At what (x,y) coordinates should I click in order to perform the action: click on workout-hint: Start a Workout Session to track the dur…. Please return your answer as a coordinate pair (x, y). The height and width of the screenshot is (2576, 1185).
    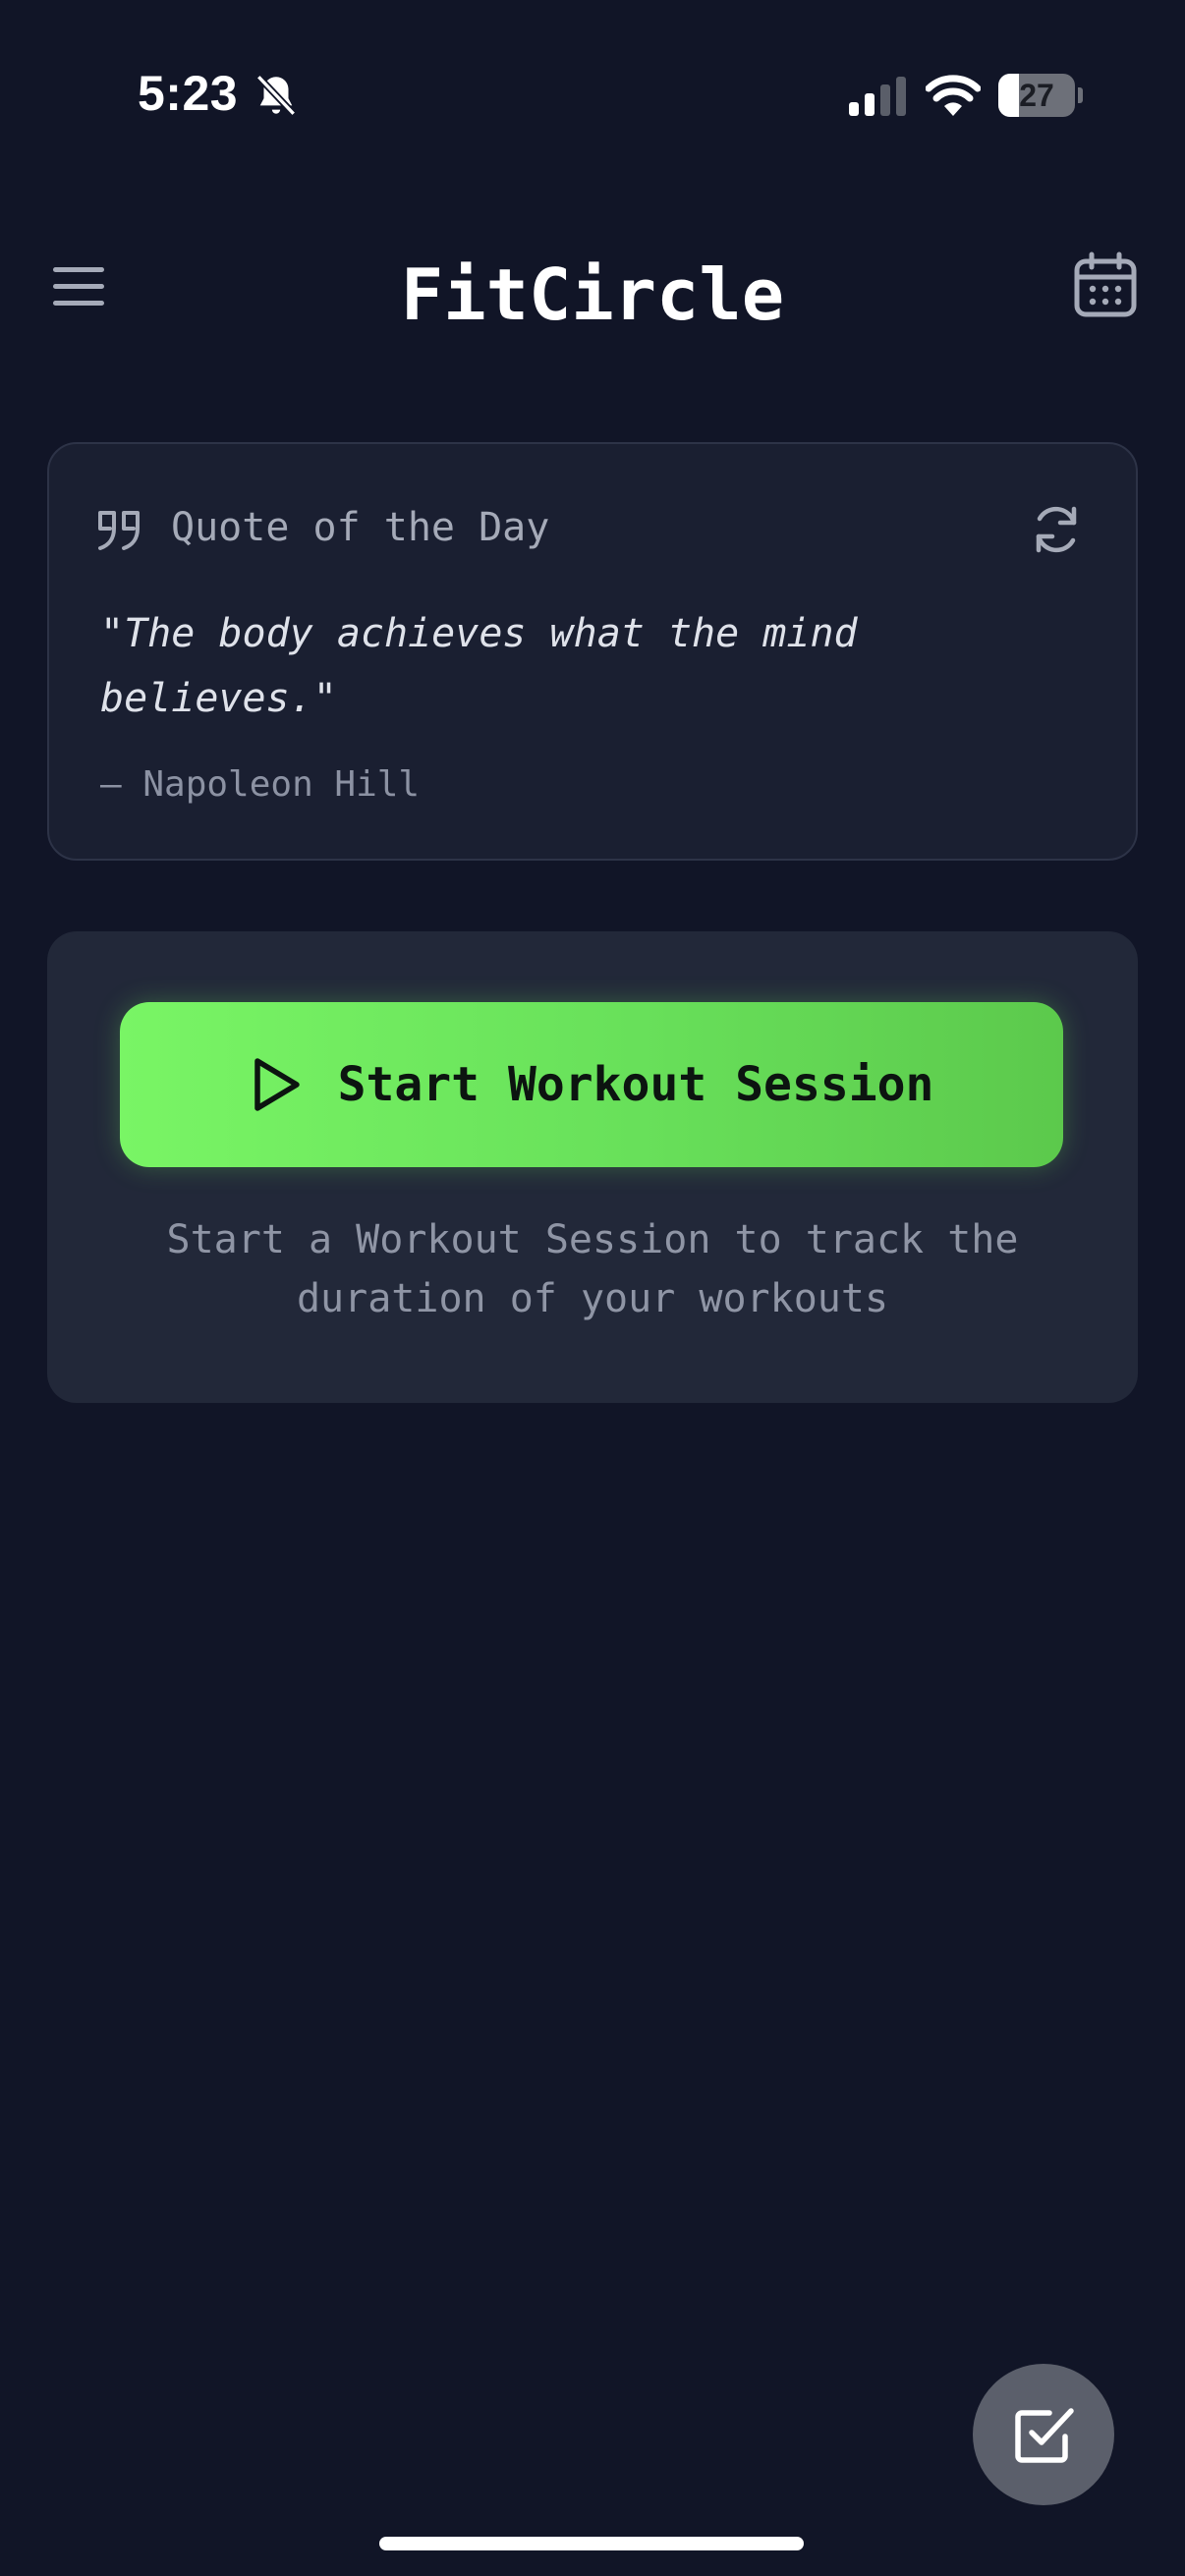
    Looking at the image, I should click on (592, 1269).